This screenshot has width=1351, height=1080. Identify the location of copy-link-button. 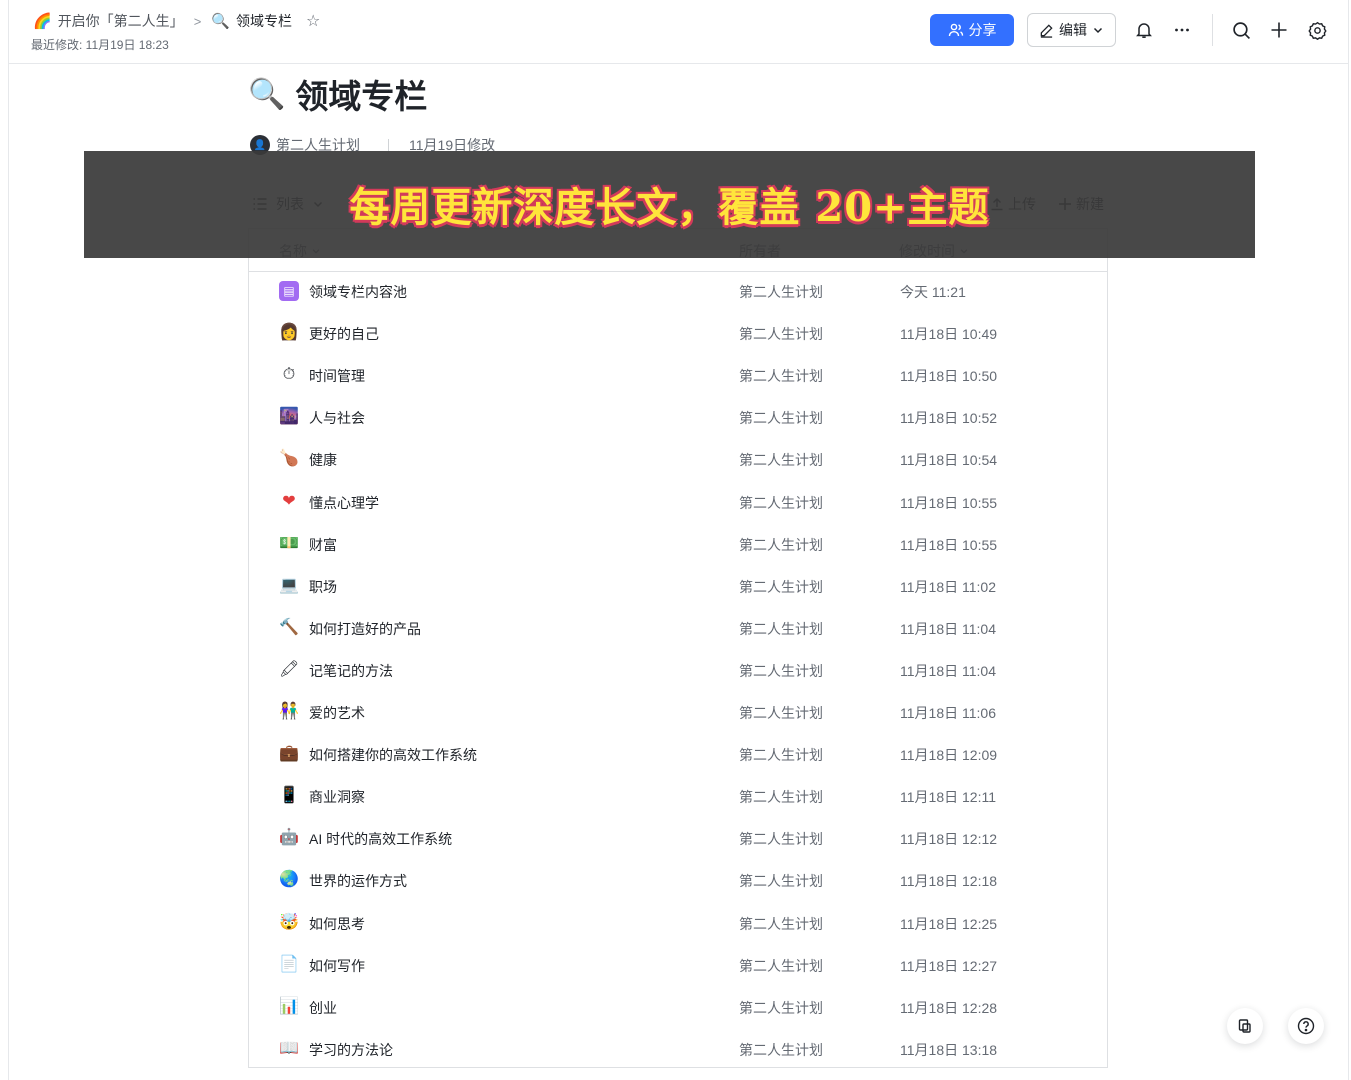
(1245, 1026).